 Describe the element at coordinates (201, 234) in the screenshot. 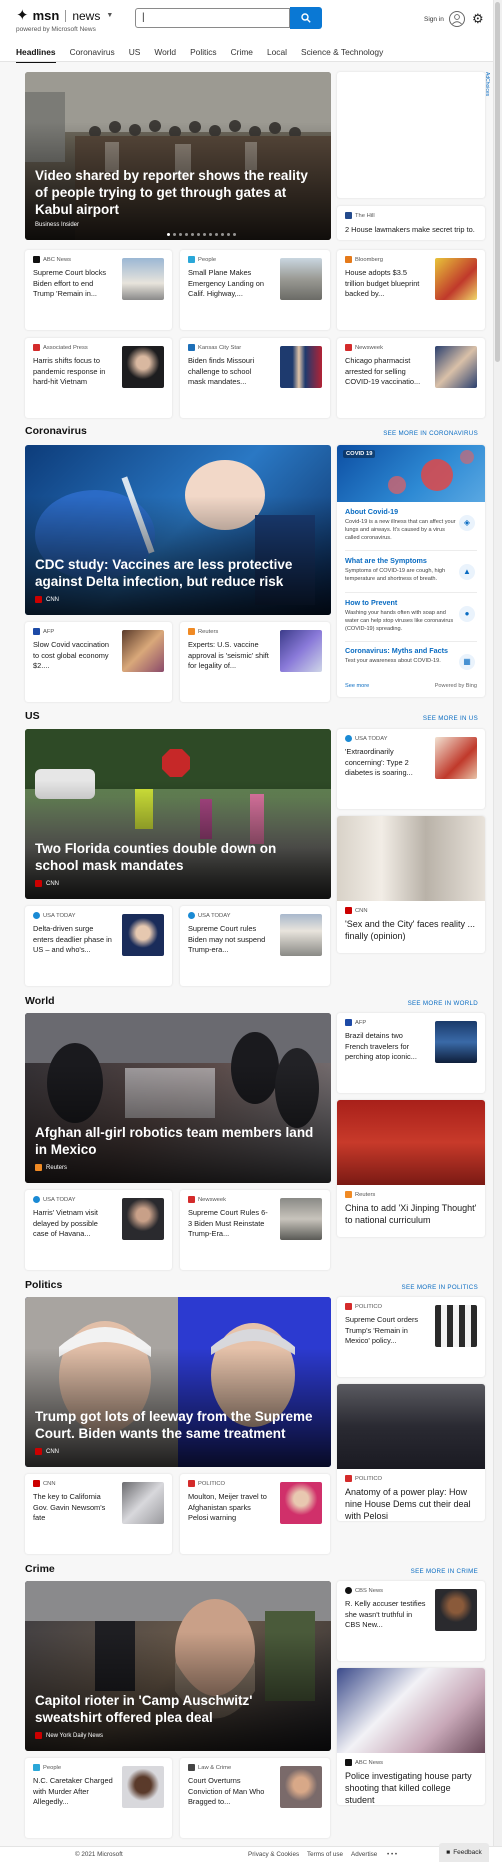

I see `carousel-dots` at that location.